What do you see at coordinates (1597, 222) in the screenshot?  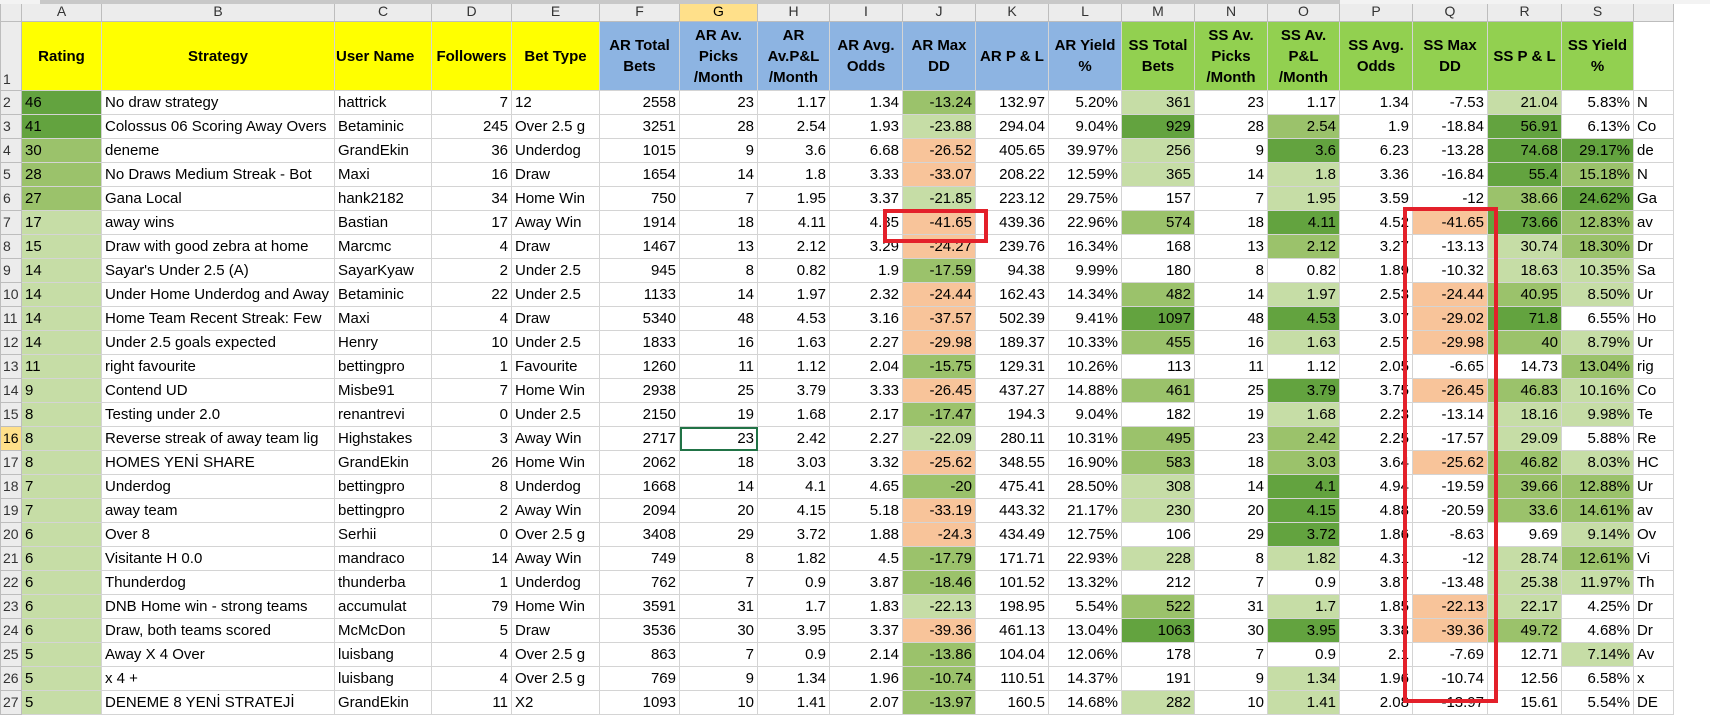 I see `cell-s7: 12.83%` at bounding box center [1597, 222].